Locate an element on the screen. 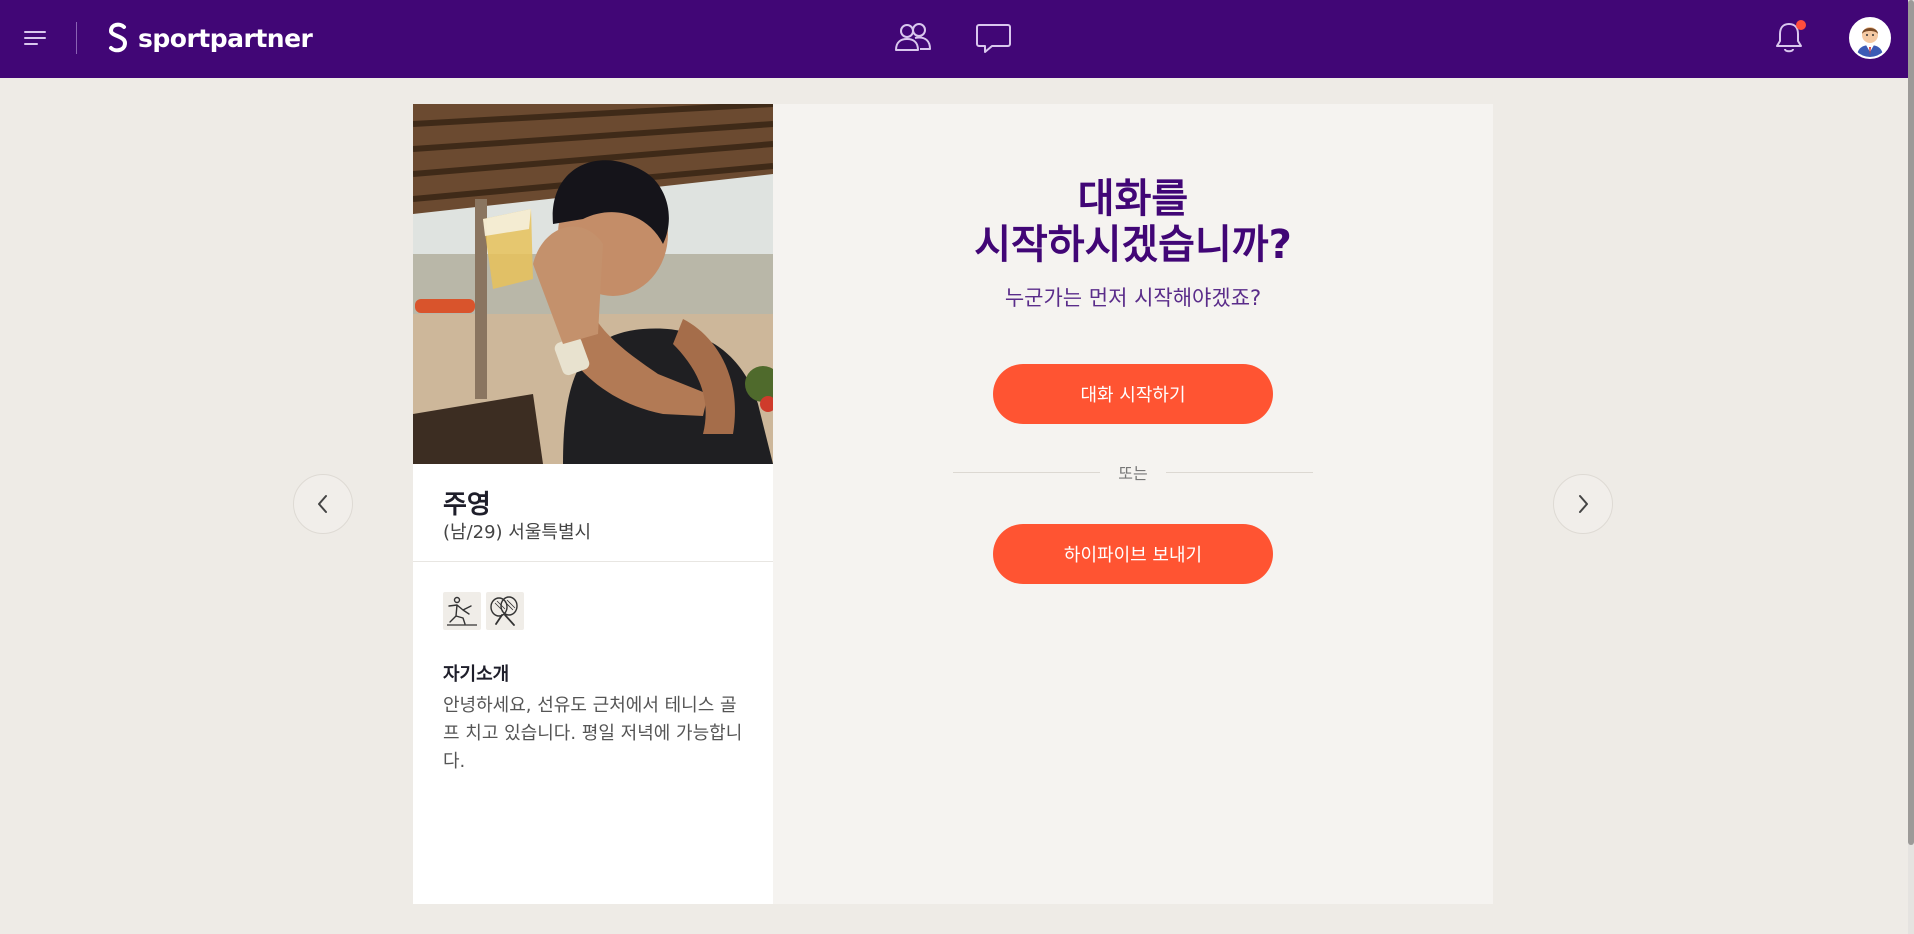 Image resolution: width=1914 pixels, height=934 pixels. chevron-left-icon is located at coordinates (322, 504).